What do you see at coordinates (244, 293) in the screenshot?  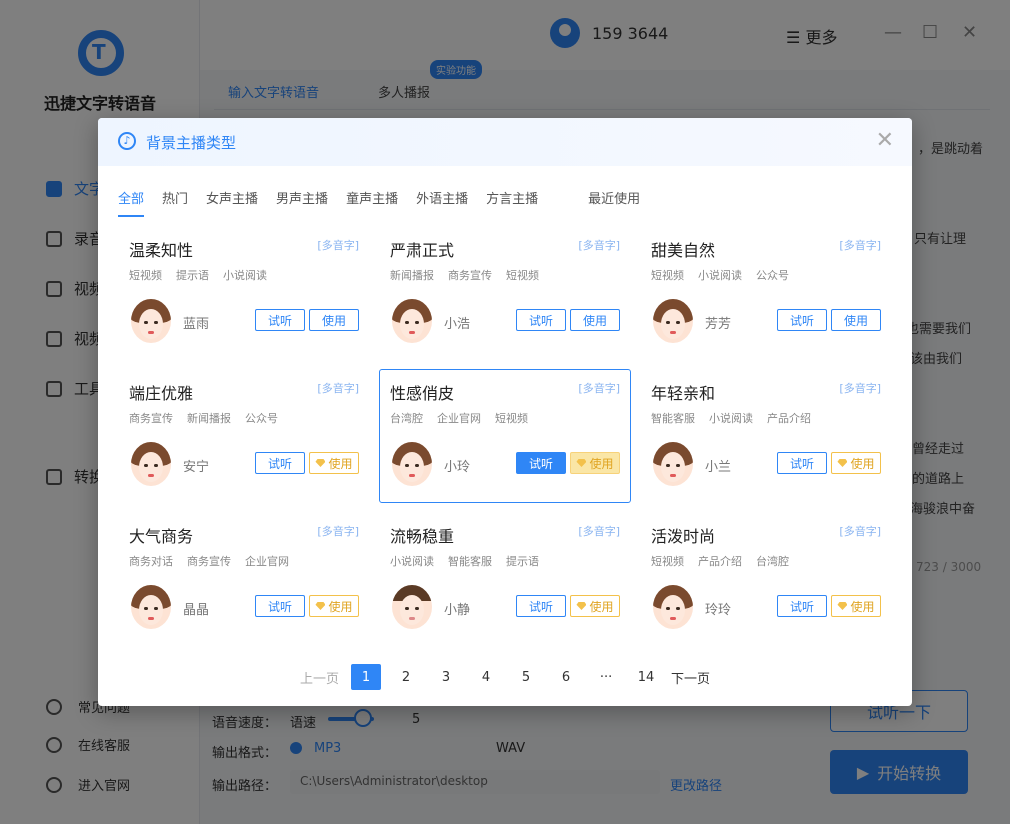 I see `voice-card: 温柔知性 [多音字] 短视频 提示语 小说阅读 蓝雨 试听 使用` at bounding box center [244, 293].